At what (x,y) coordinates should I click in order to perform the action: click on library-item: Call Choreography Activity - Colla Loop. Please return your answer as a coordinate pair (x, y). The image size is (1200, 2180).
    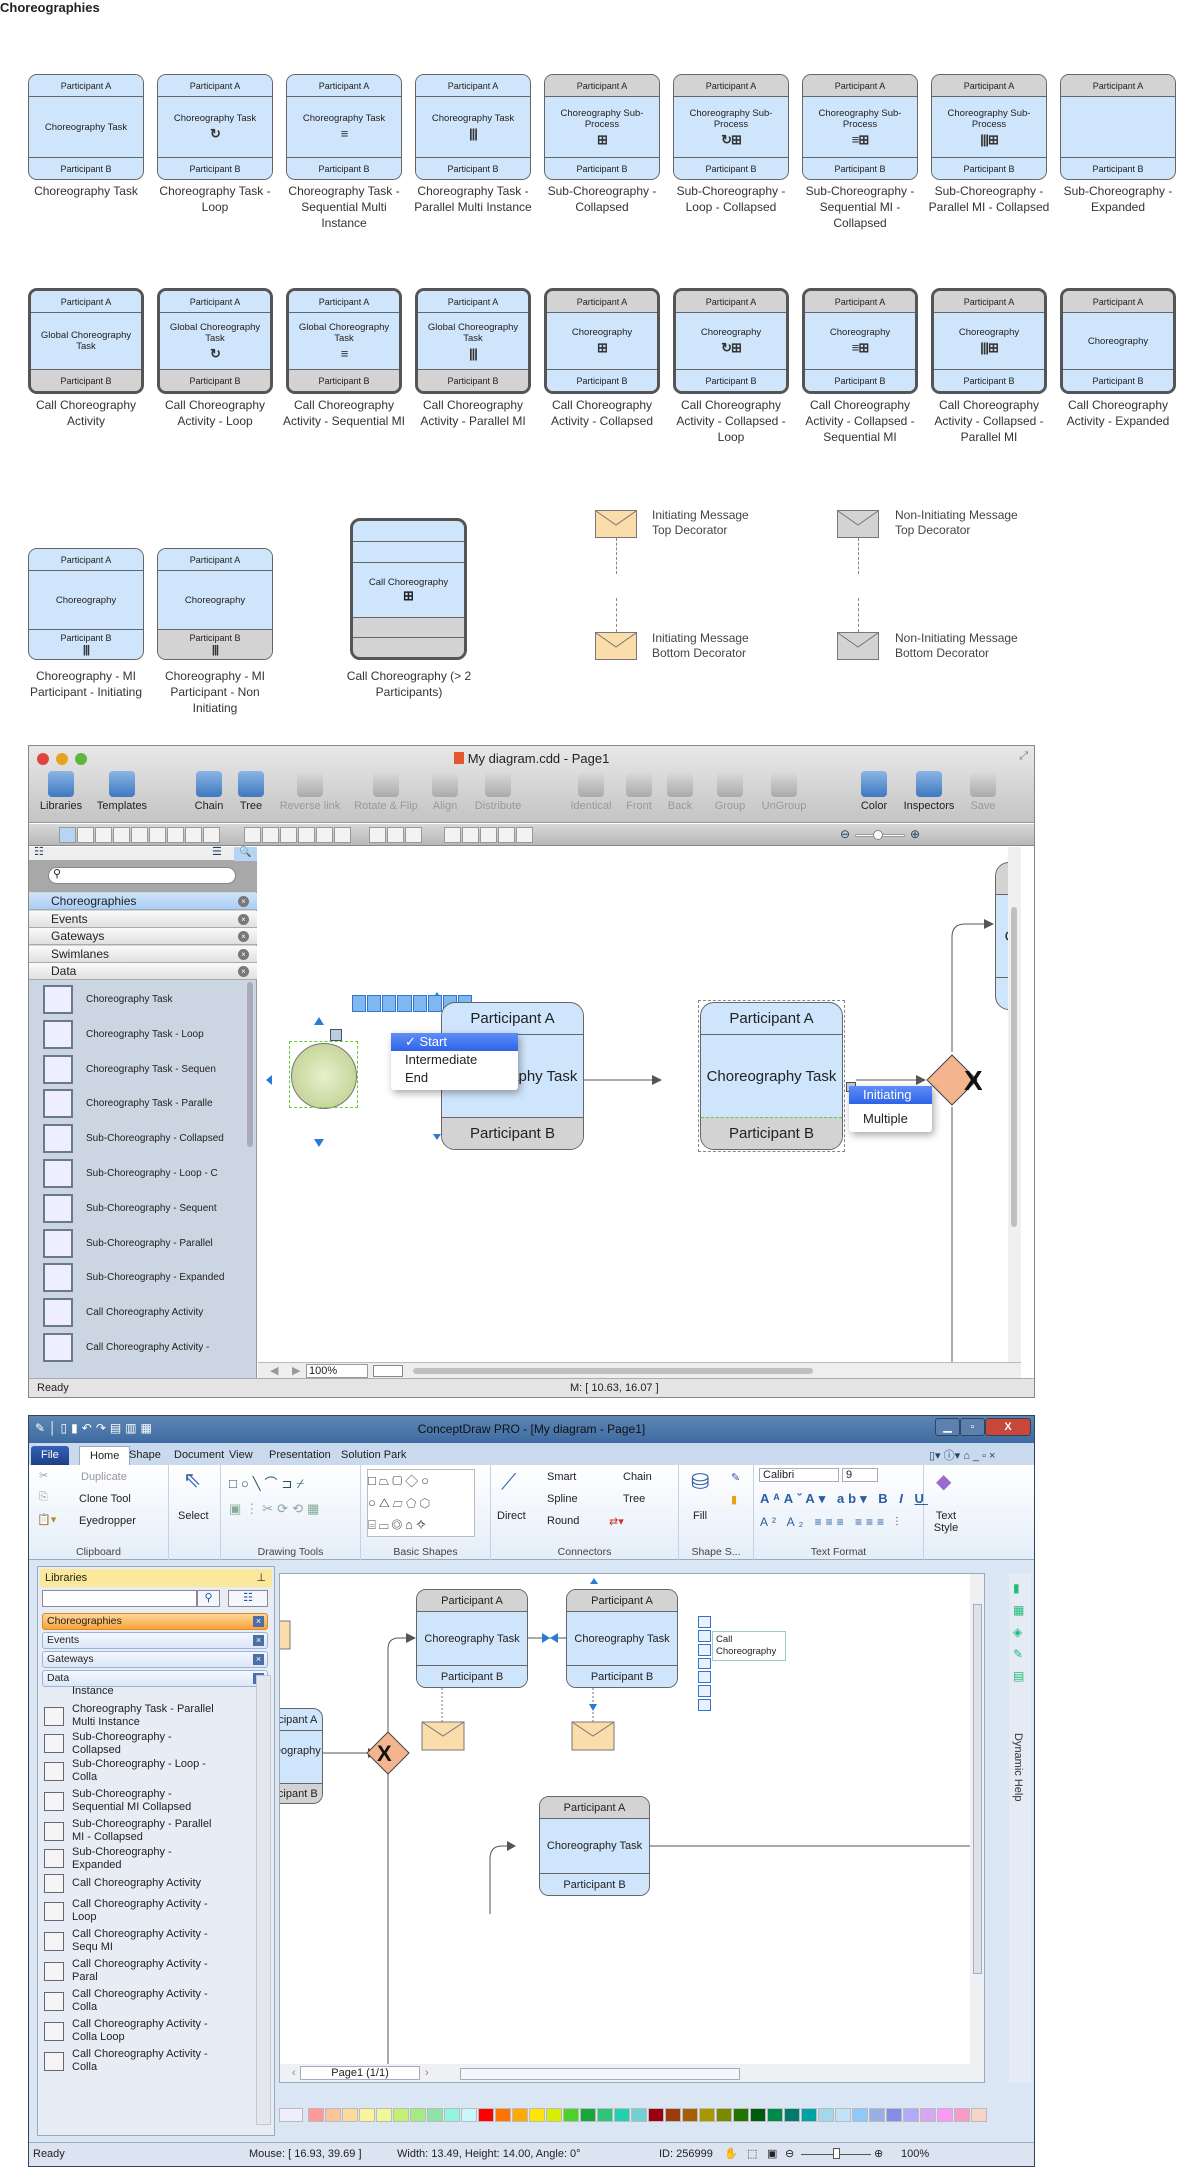
    Looking at the image, I should click on (147, 2031).